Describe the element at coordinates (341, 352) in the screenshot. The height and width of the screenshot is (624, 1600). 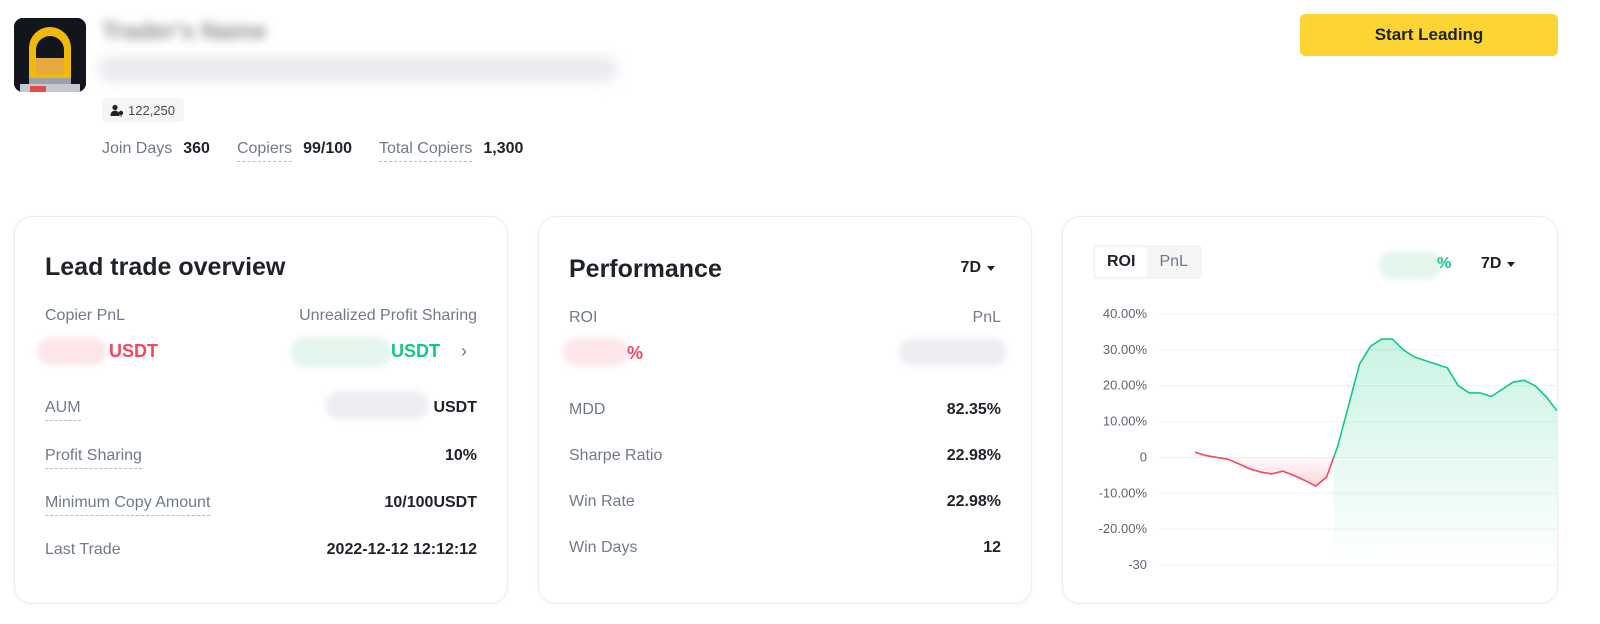
I see `unrealized-profit-blurred-value` at that location.